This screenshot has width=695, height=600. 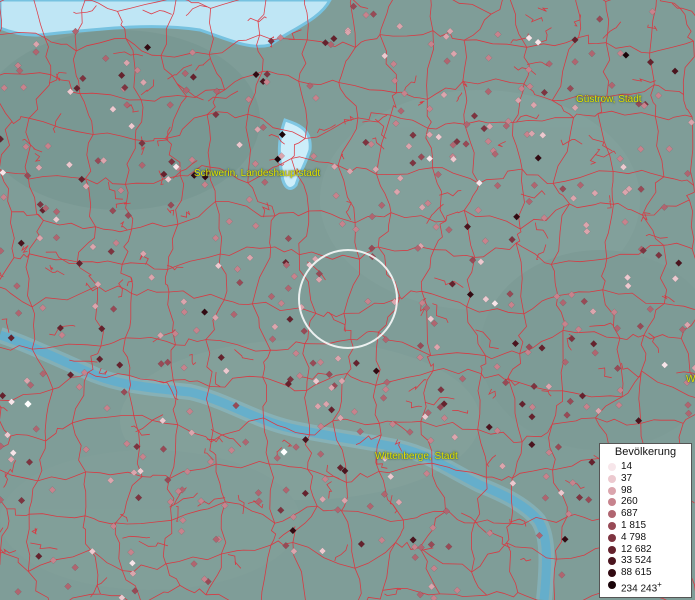 I want to click on legend-item: 88 615, so click(x=645, y=573).